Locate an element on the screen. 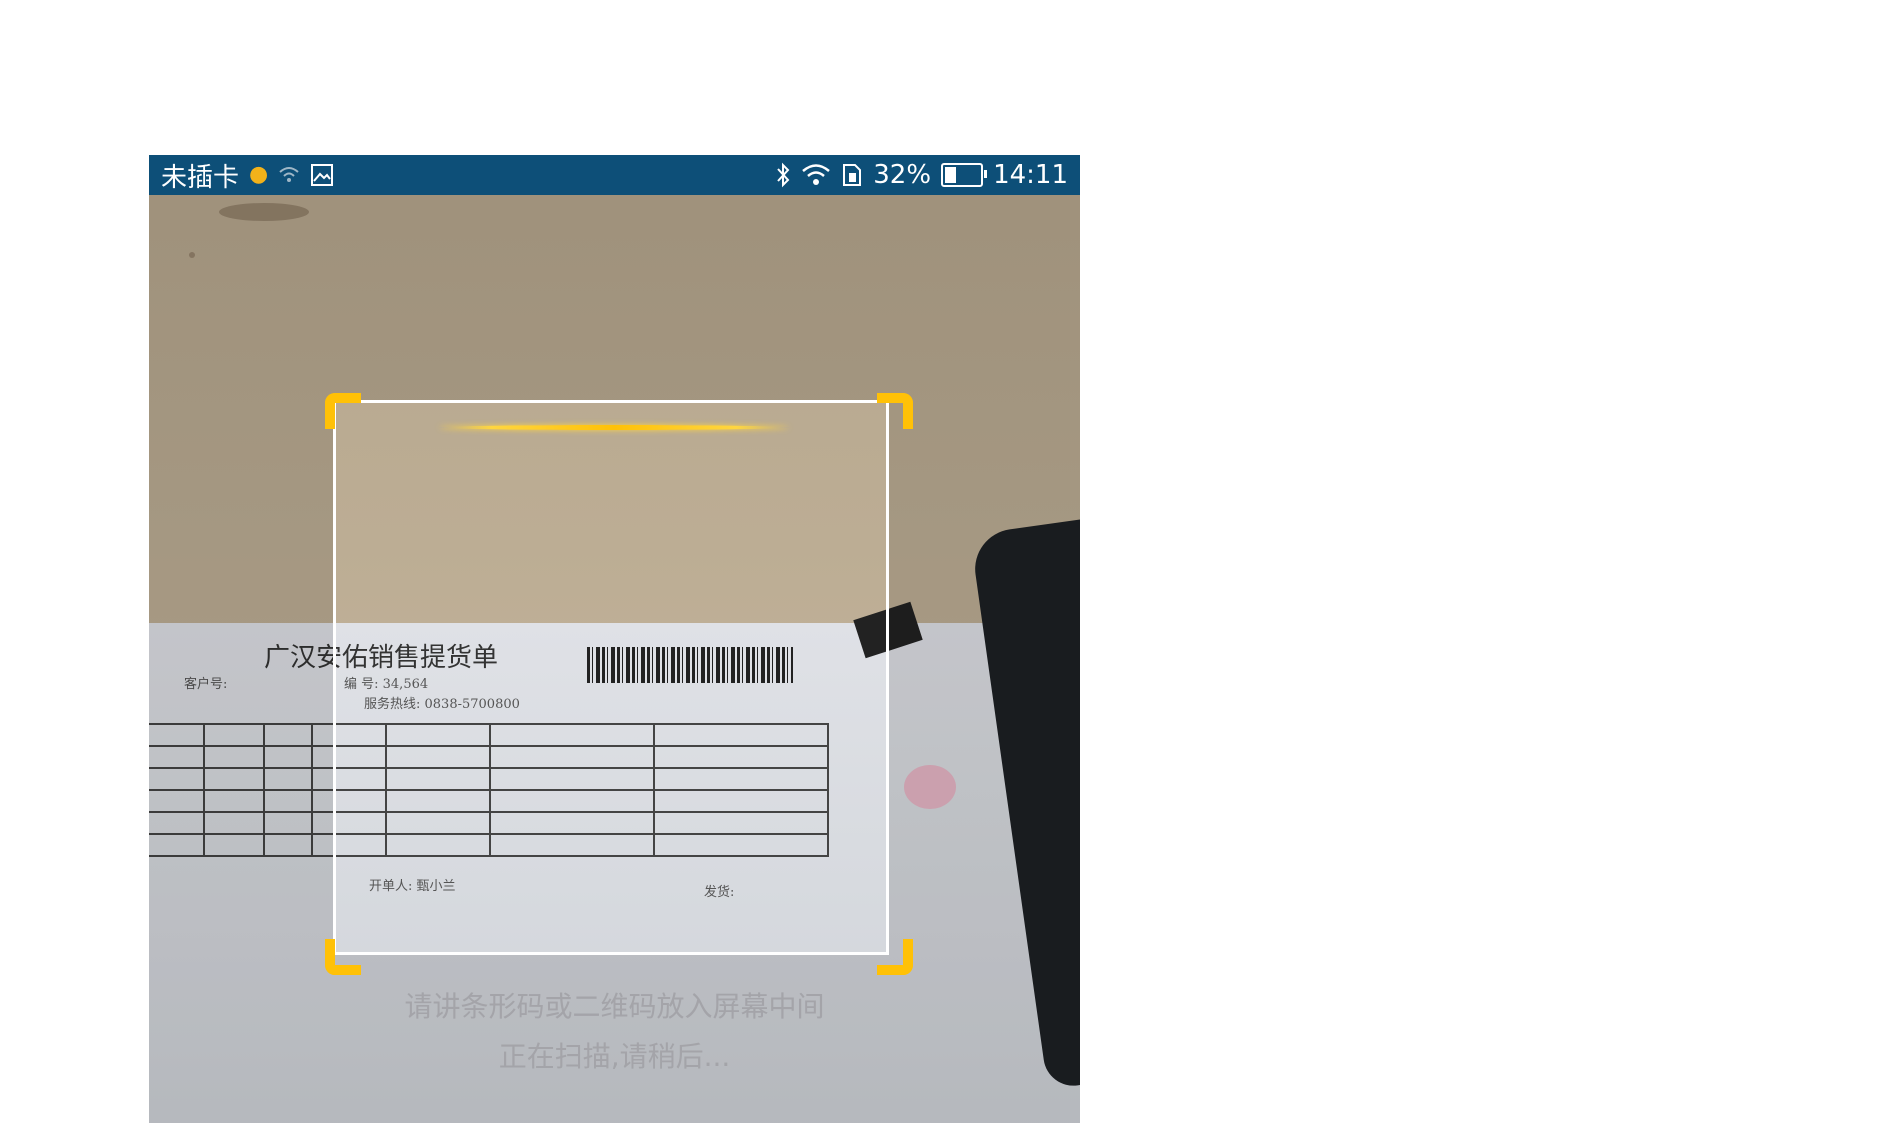  scan-laser-line is located at coordinates (614, 427).